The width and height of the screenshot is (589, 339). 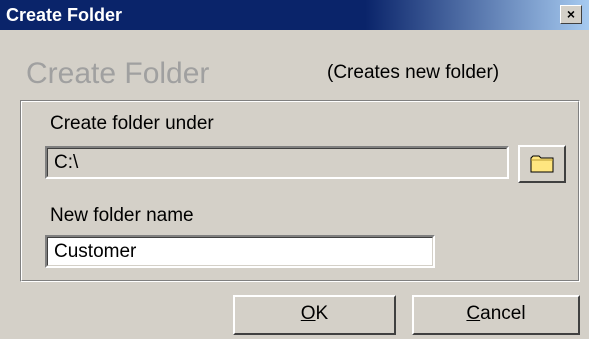 What do you see at coordinates (294, 15) in the screenshot?
I see `title-bar: Create Folder ×` at bounding box center [294, 15].